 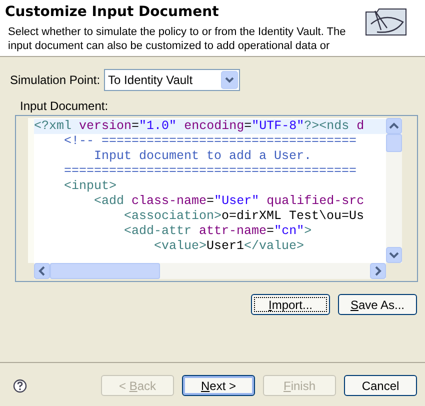 What do you see at coordinates (394, 255) in the screenshot?
I see `scroll-down-icon` at bounding box center [394, 255].